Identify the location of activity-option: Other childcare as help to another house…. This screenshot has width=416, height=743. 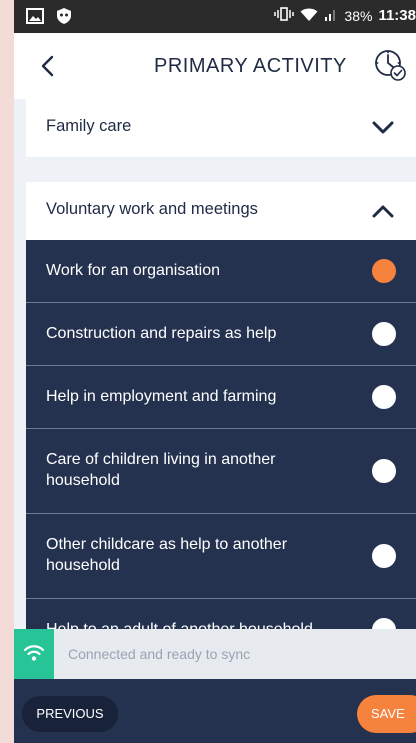
(221, 556).